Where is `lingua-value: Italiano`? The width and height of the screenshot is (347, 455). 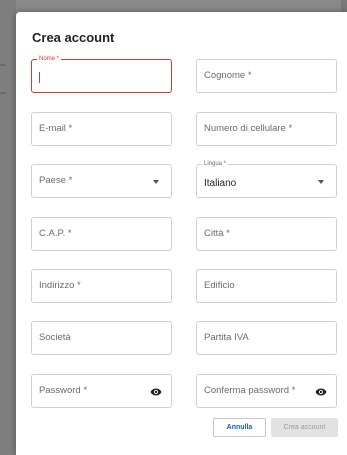 lingua-value: Italiano is located at coordinates (220, 183).